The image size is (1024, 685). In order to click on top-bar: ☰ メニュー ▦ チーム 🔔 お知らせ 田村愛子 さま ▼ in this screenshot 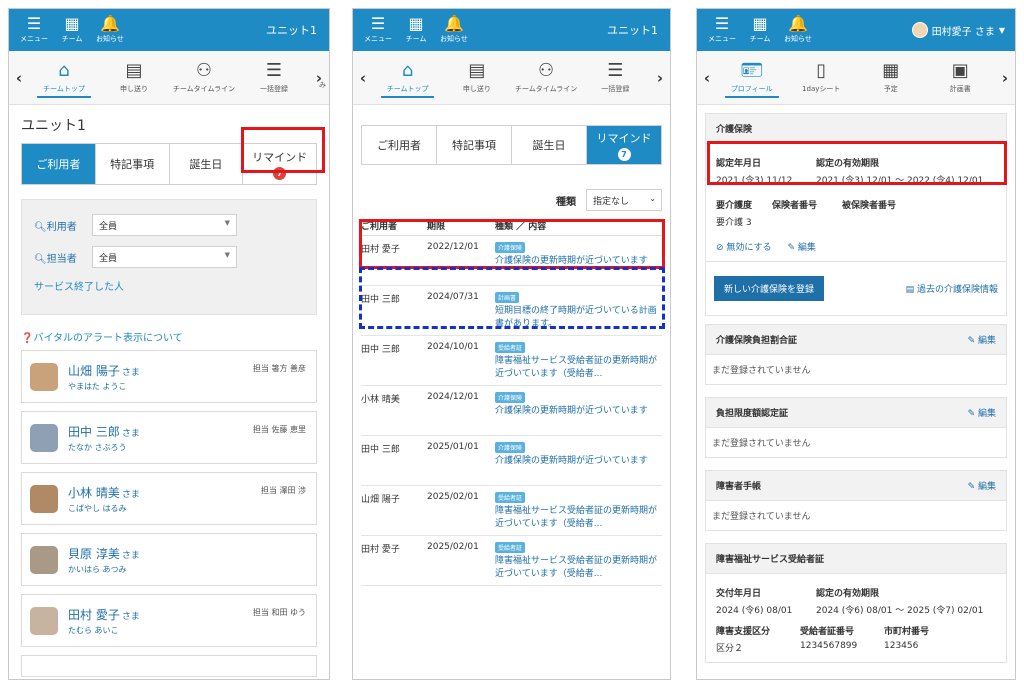, I will do `click(856, 30)`.